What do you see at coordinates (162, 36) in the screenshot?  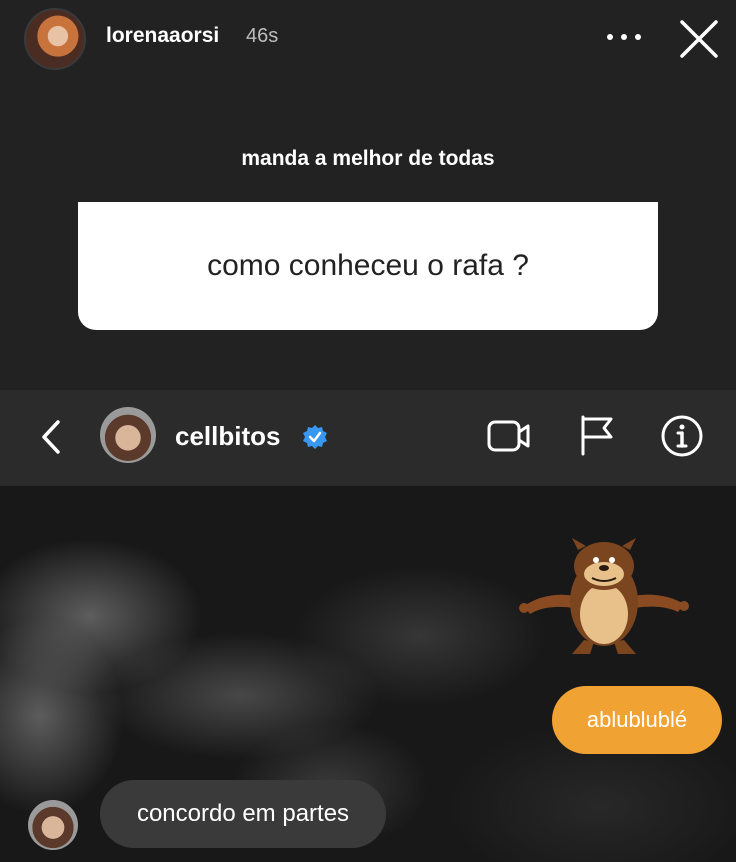 I see `story-username: lorenaaorsi` at bounding box center [162, 36].